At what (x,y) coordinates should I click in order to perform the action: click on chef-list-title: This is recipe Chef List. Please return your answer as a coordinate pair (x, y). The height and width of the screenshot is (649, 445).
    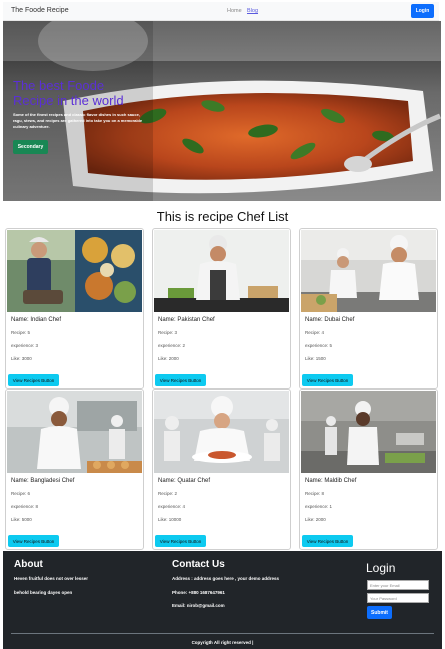
    Looking at the image, I should click on (222, 216).